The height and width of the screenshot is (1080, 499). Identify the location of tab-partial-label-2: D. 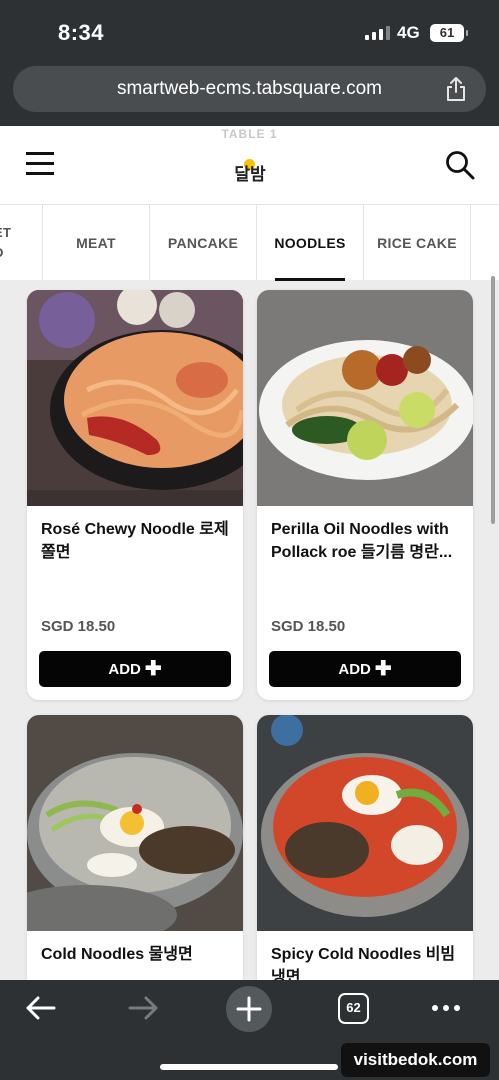
(2, 253).